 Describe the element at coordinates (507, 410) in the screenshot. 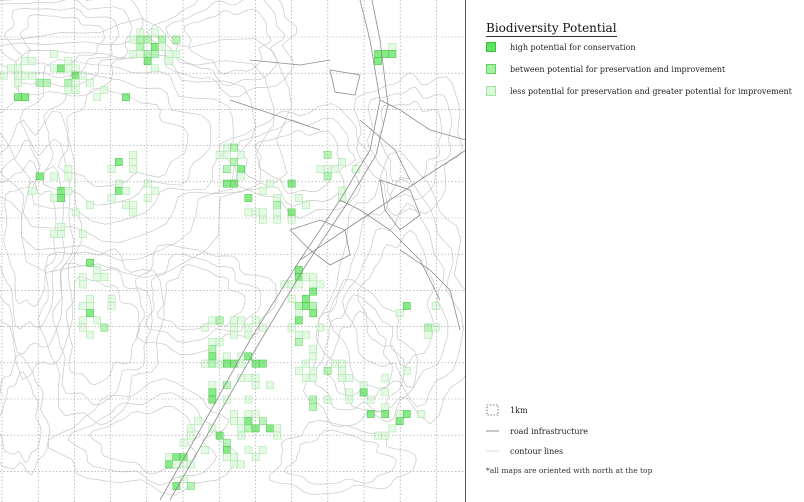

I see `legend-item-1km: 1km` at that location.